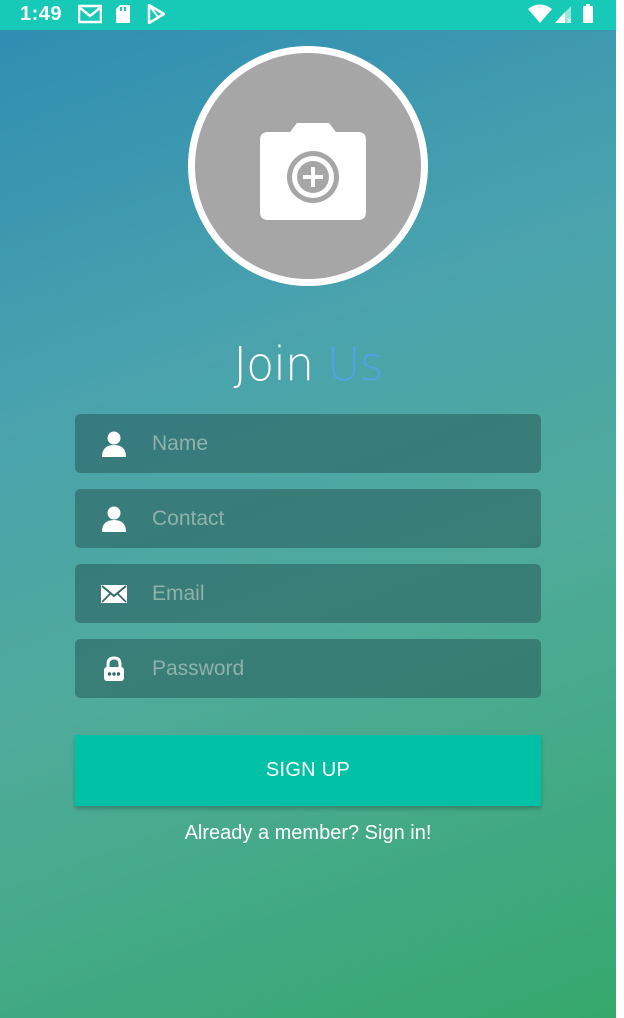 This screenshot has width=624, height=1018. What do you see at coordinates (569, 20) in the screenshot?
I see `svg-text: x` at bounding box center [569, 20].